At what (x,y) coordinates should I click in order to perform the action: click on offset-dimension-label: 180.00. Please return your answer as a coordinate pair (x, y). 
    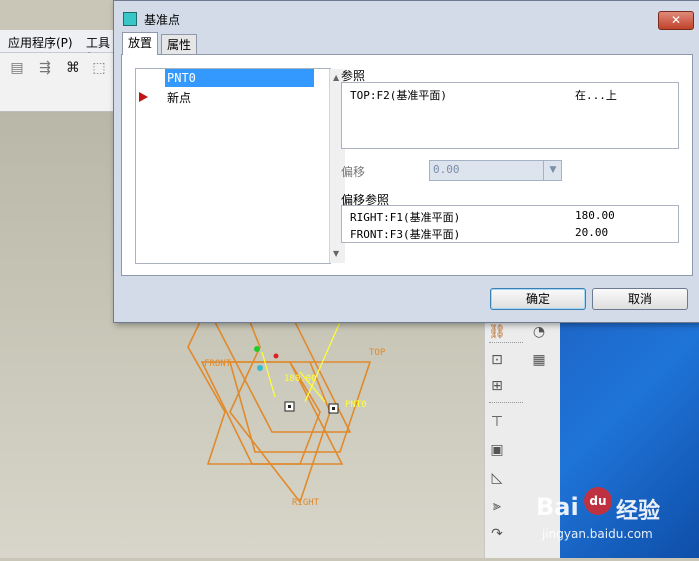
    Looking at the image, I should click on (300, 379).